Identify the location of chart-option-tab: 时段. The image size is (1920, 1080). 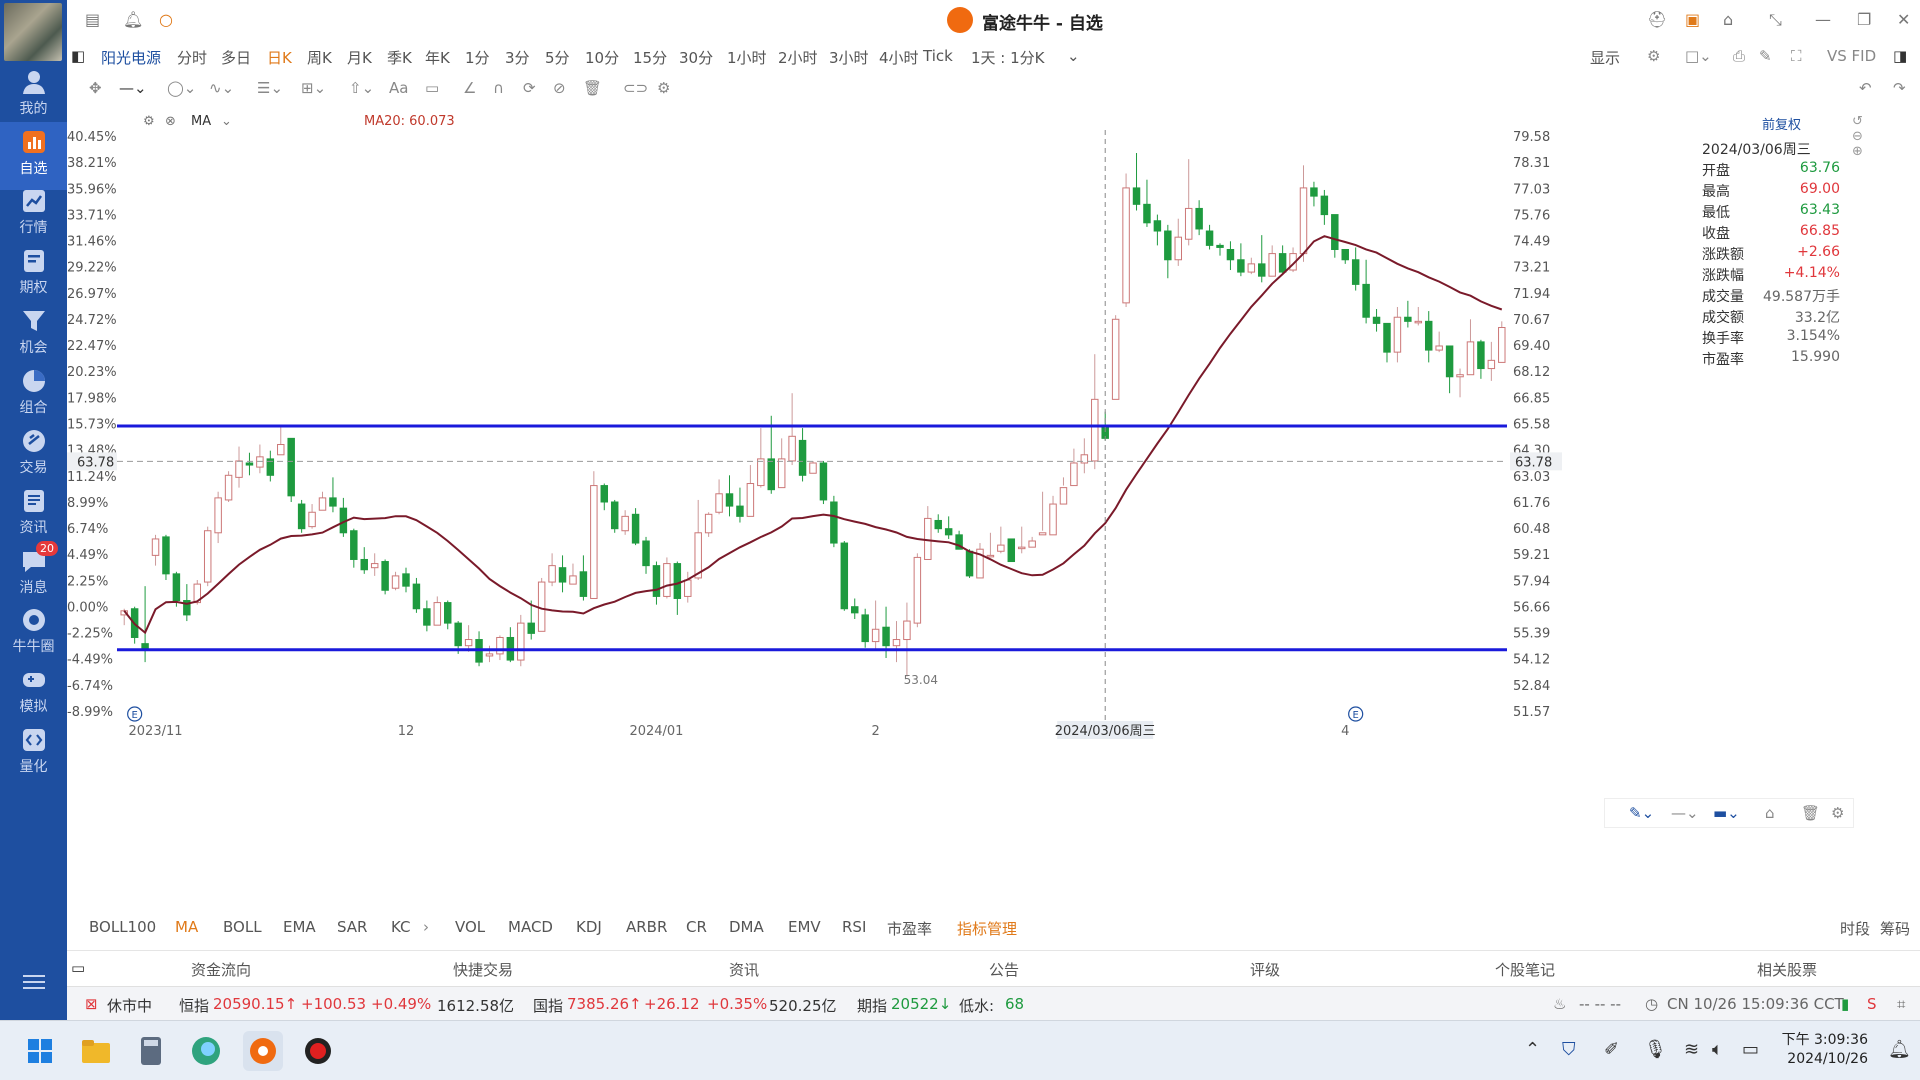
(1855, 928).